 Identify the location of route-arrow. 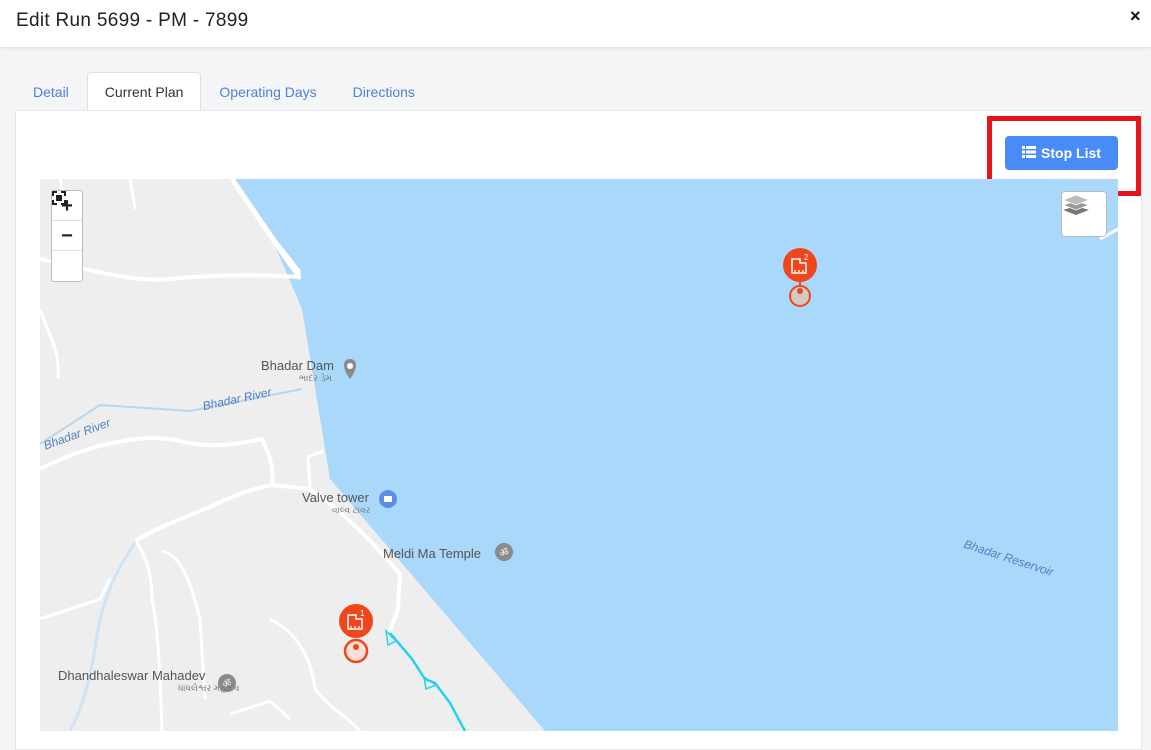
(430, 683).